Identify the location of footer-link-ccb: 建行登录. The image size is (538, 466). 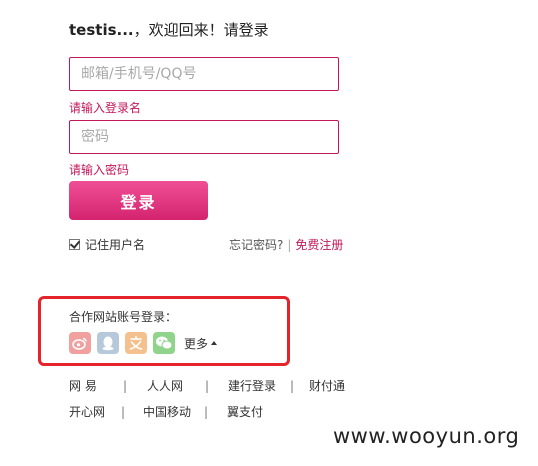
(259, 385).